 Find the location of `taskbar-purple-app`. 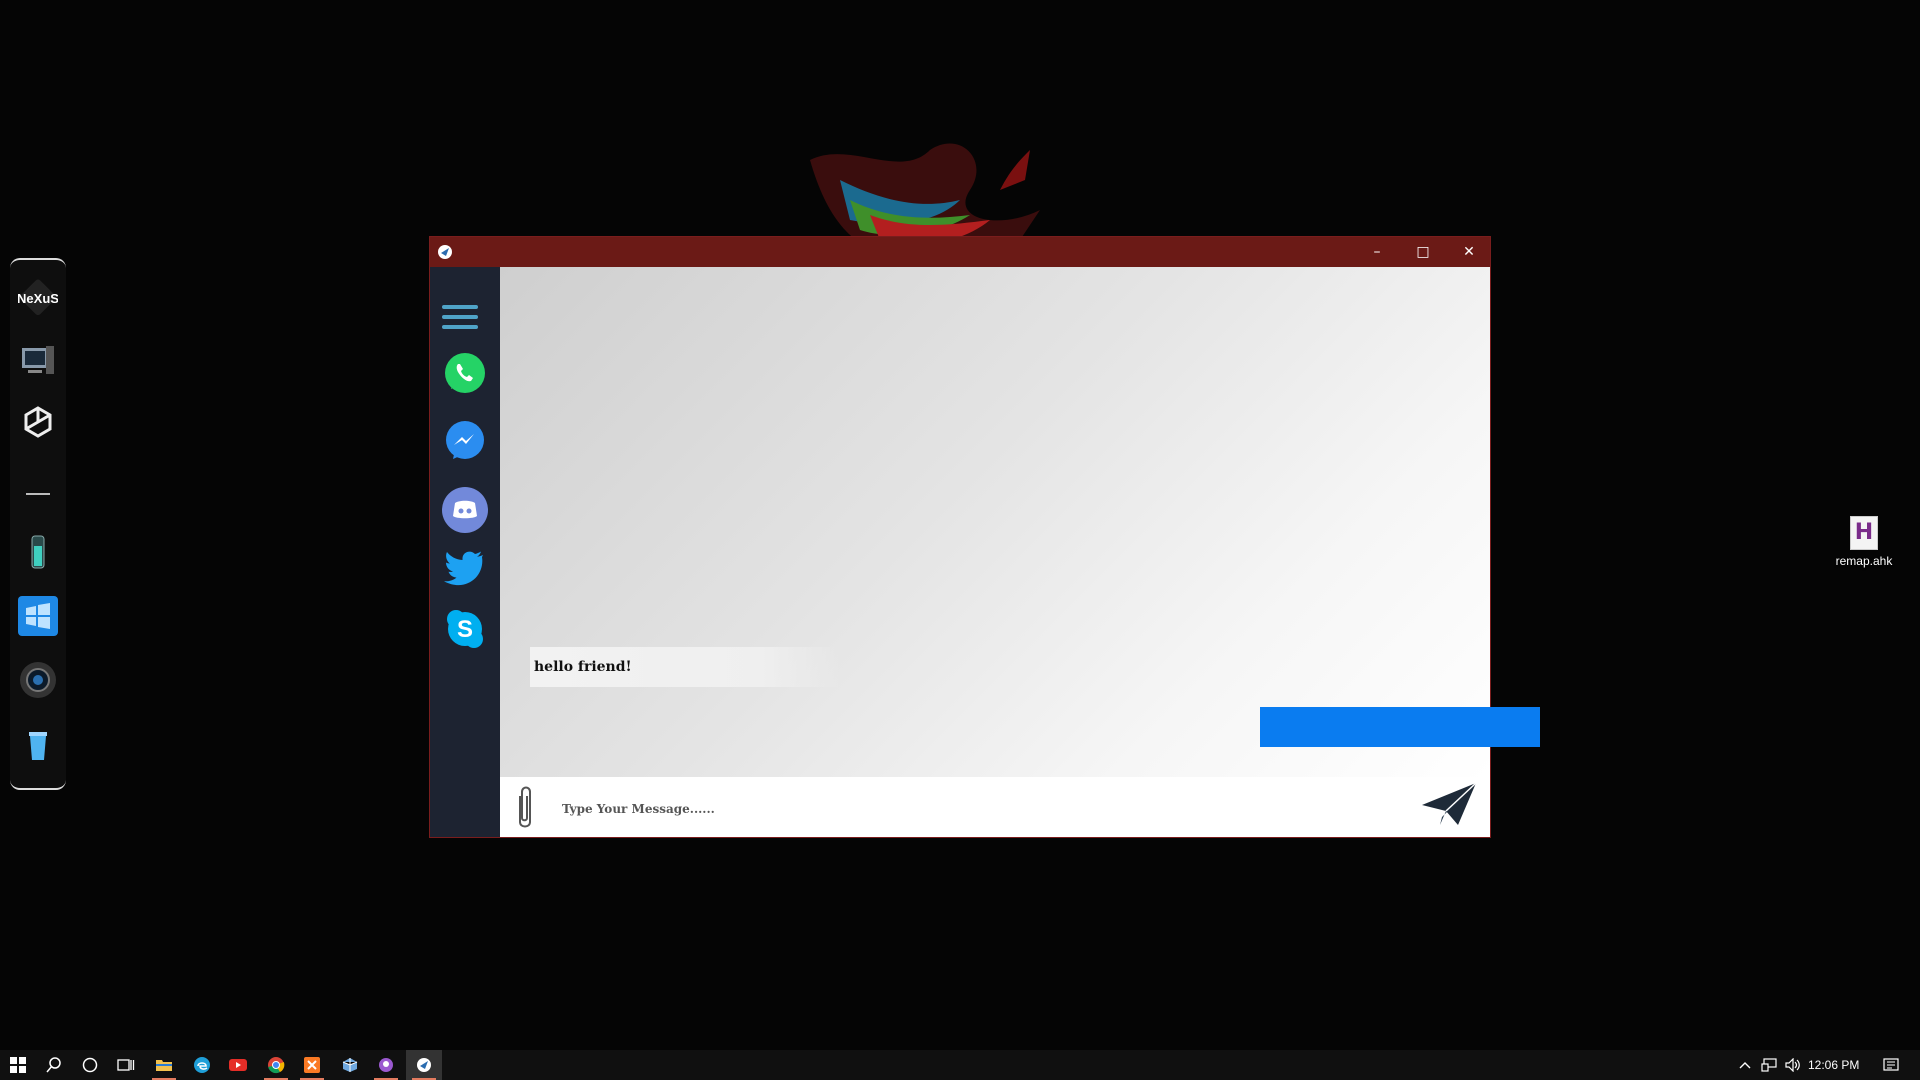

taskbar-purple-app is located at coordinates (386, 1065).